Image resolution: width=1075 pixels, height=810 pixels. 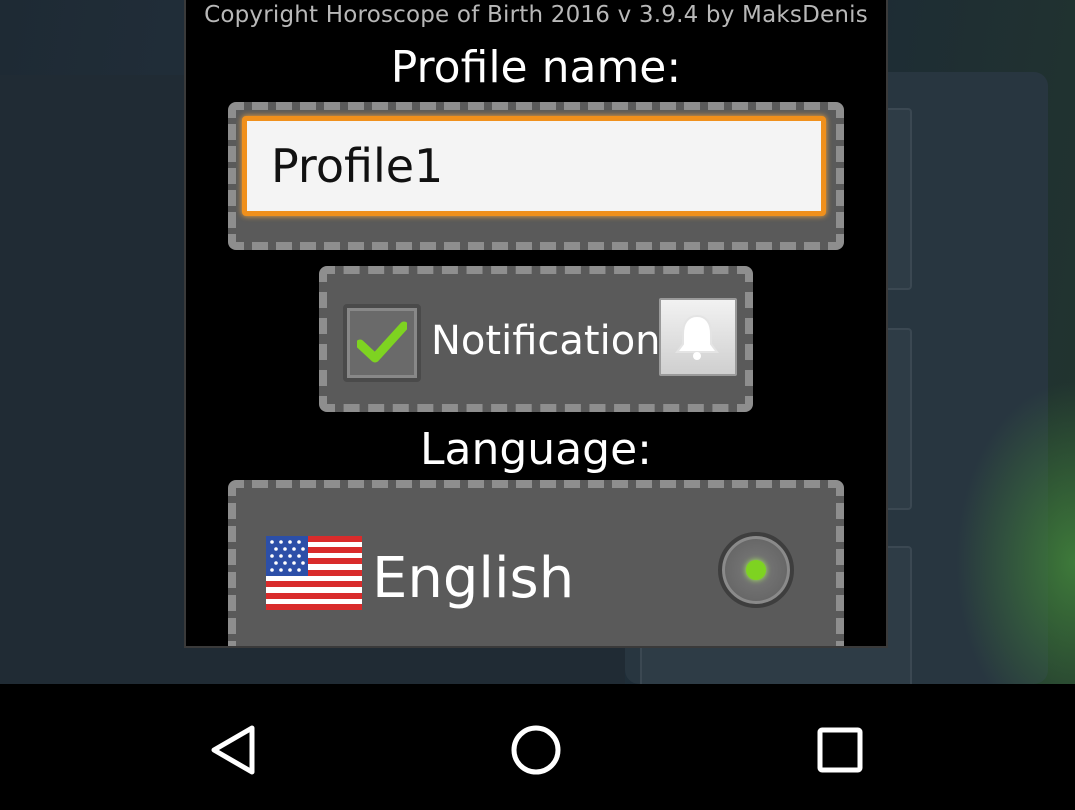 I want to click on notification-label: Notification, so click(x=546, y=341).